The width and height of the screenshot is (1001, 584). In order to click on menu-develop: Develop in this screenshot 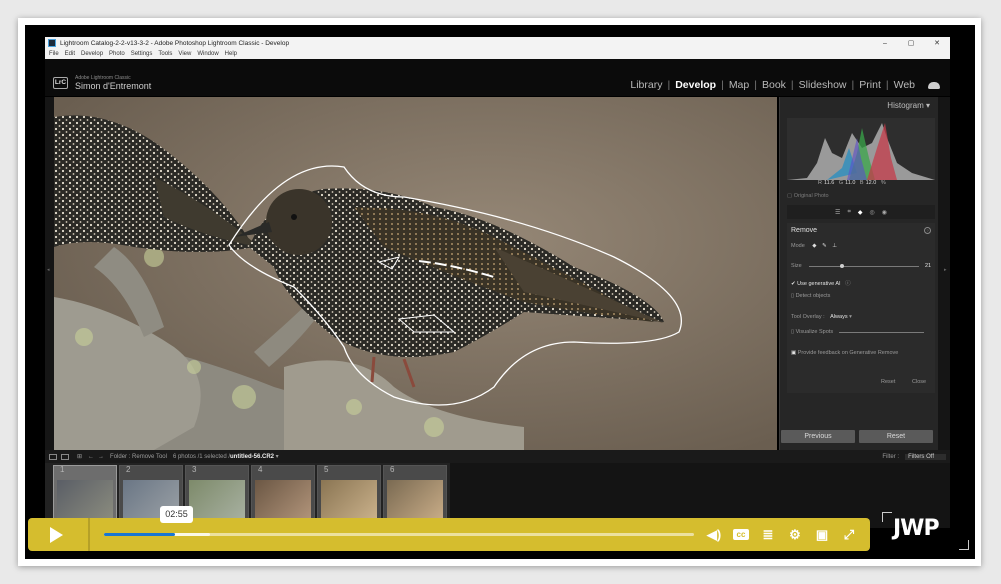, I will do `click(92, 54)`.